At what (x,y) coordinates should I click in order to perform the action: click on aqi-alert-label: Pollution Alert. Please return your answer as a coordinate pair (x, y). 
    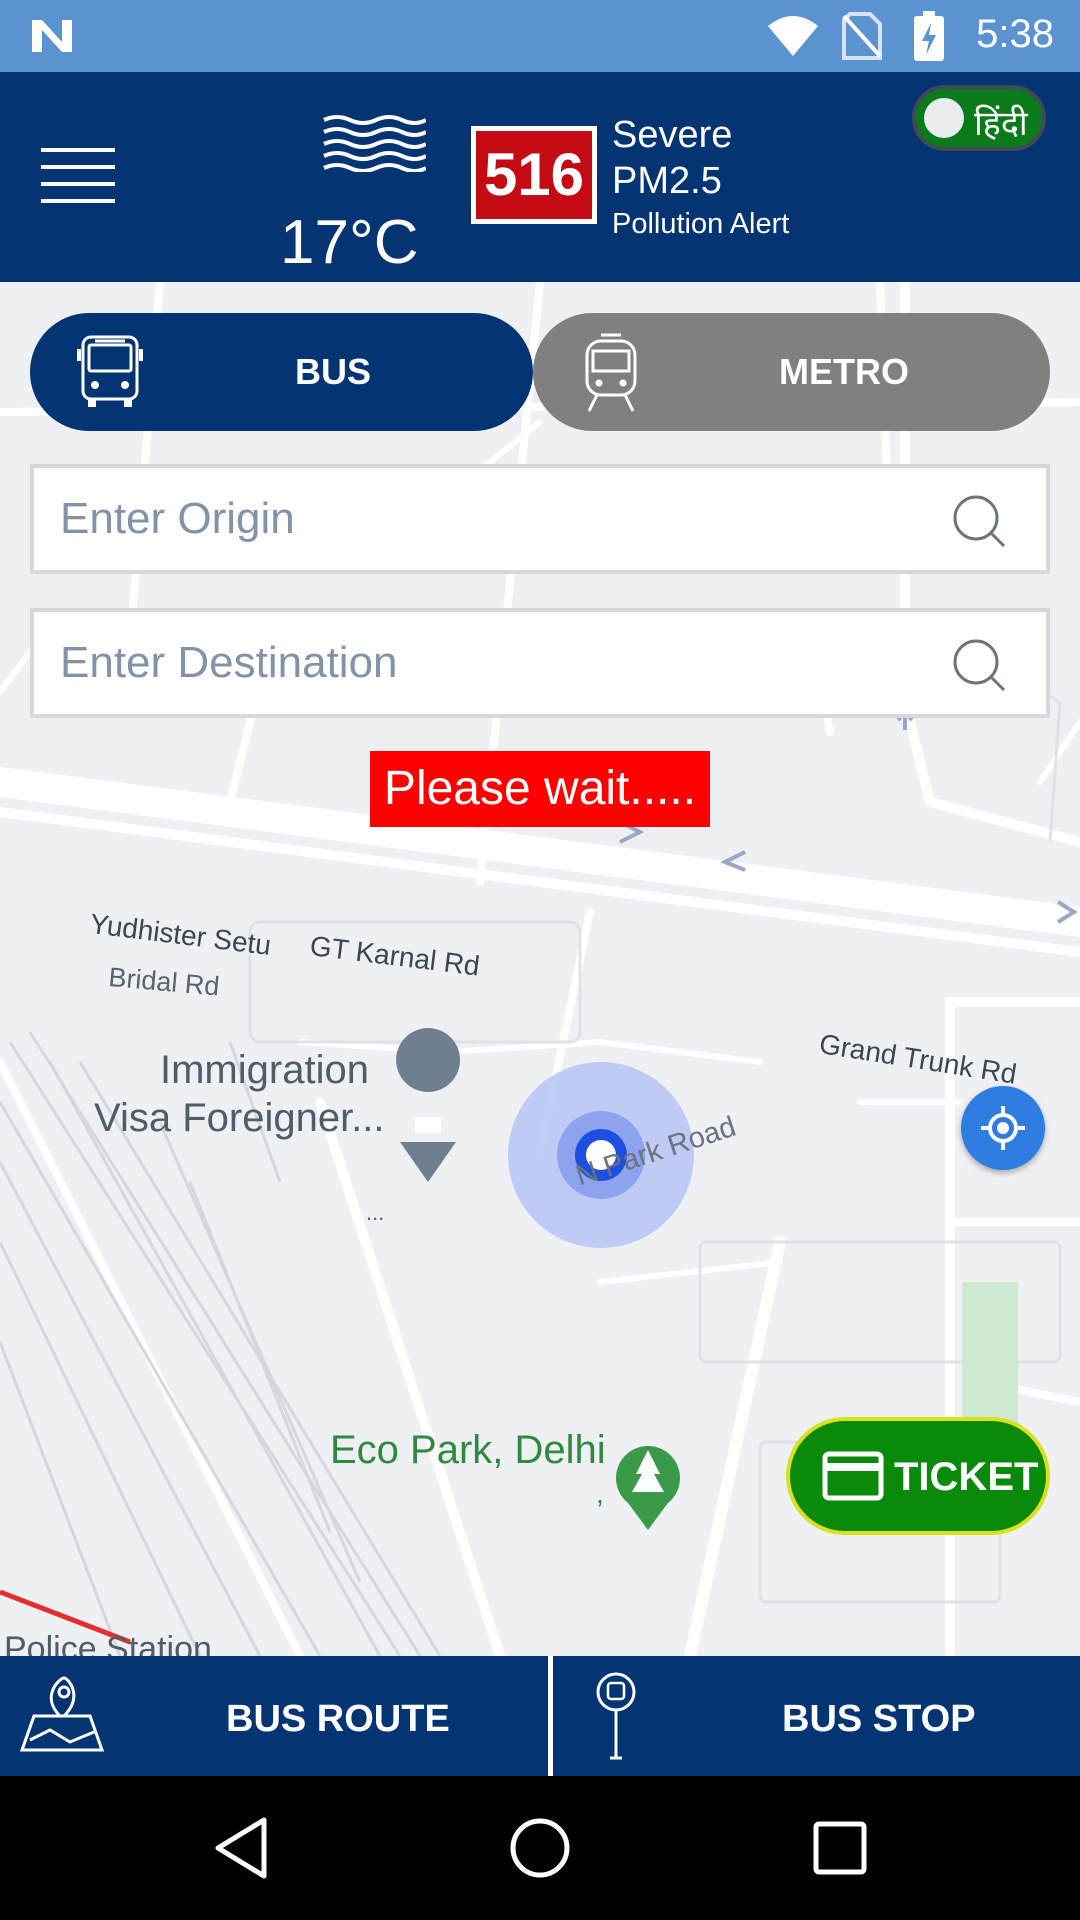
    Looking at the image, I should click on (701, 224).